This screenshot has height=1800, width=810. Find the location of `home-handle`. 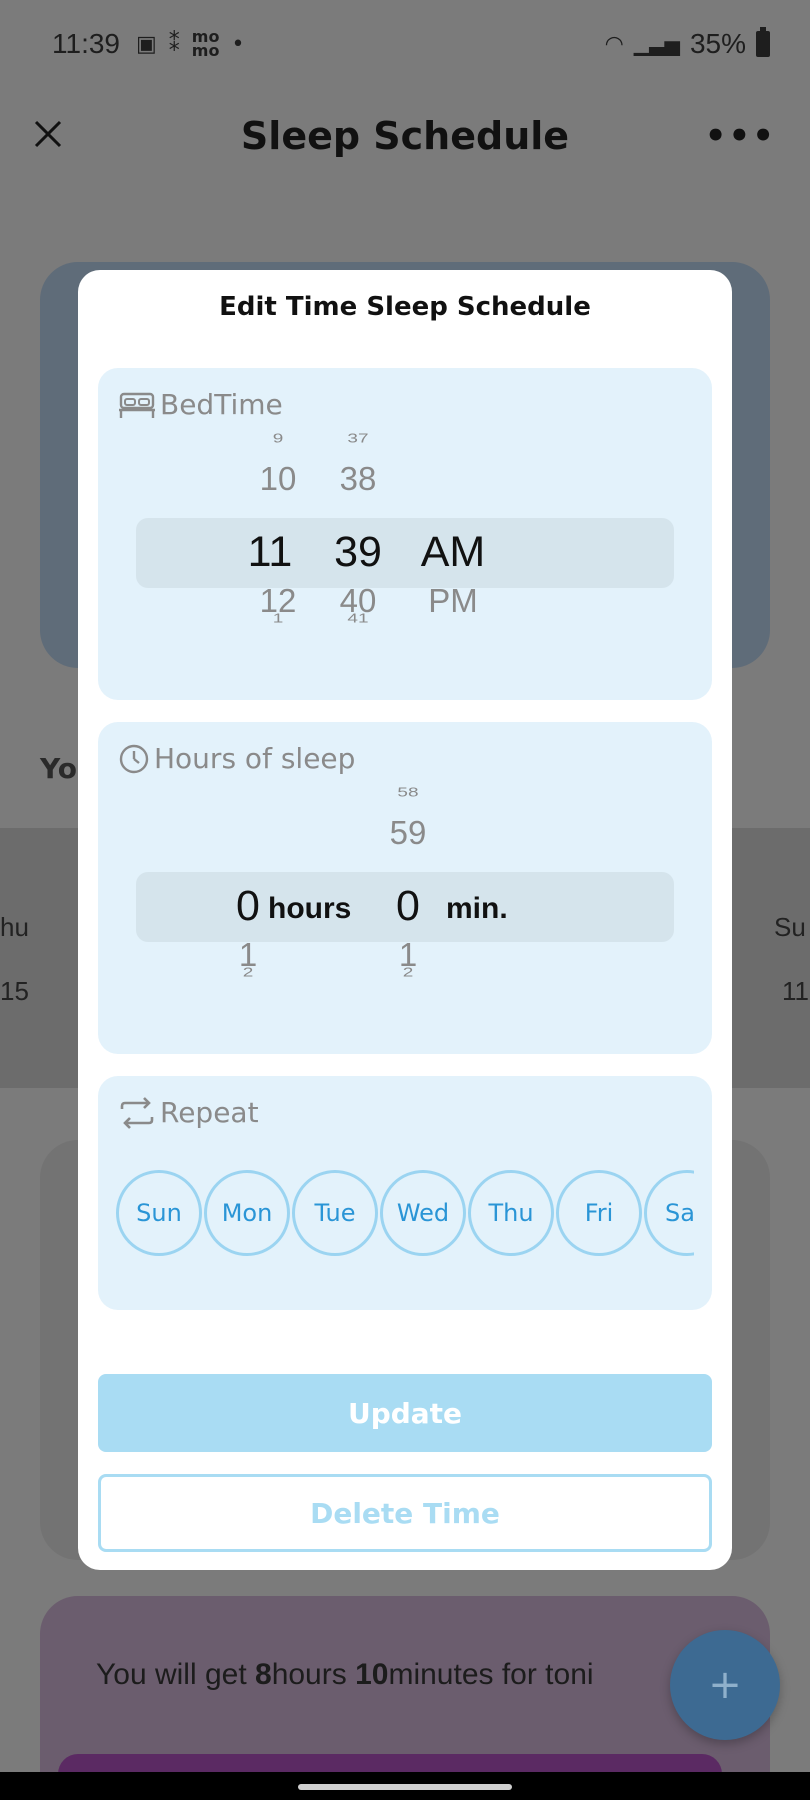

home-handle is located at coordinates (405, 1787).